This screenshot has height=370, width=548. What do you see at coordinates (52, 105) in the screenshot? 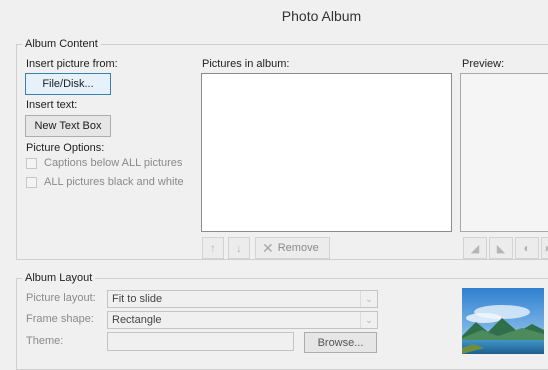
I see `insert-text-label: Insert text:` at bounding box center [52, 105].